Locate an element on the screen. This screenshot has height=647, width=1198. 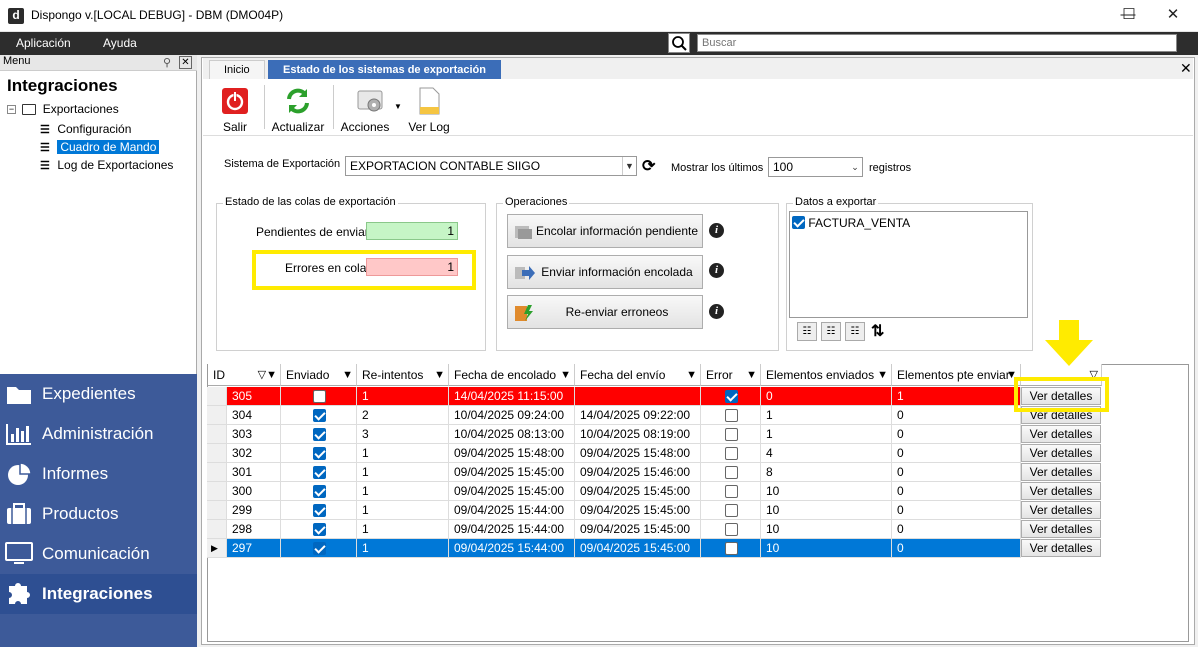
select-all-icon: ☷ is located at coordinates (807, 331).